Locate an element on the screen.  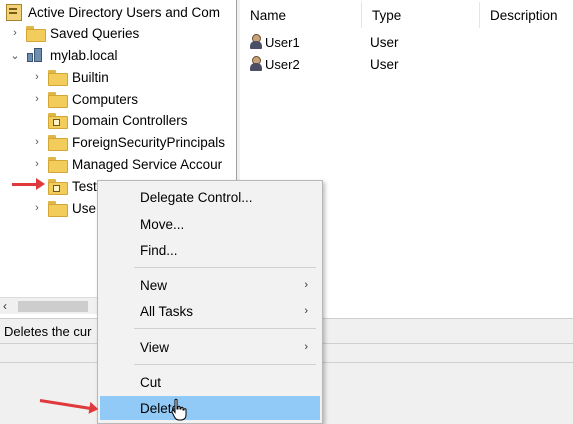
tree-item-label: Builtin is located at coordinates (90, 77).